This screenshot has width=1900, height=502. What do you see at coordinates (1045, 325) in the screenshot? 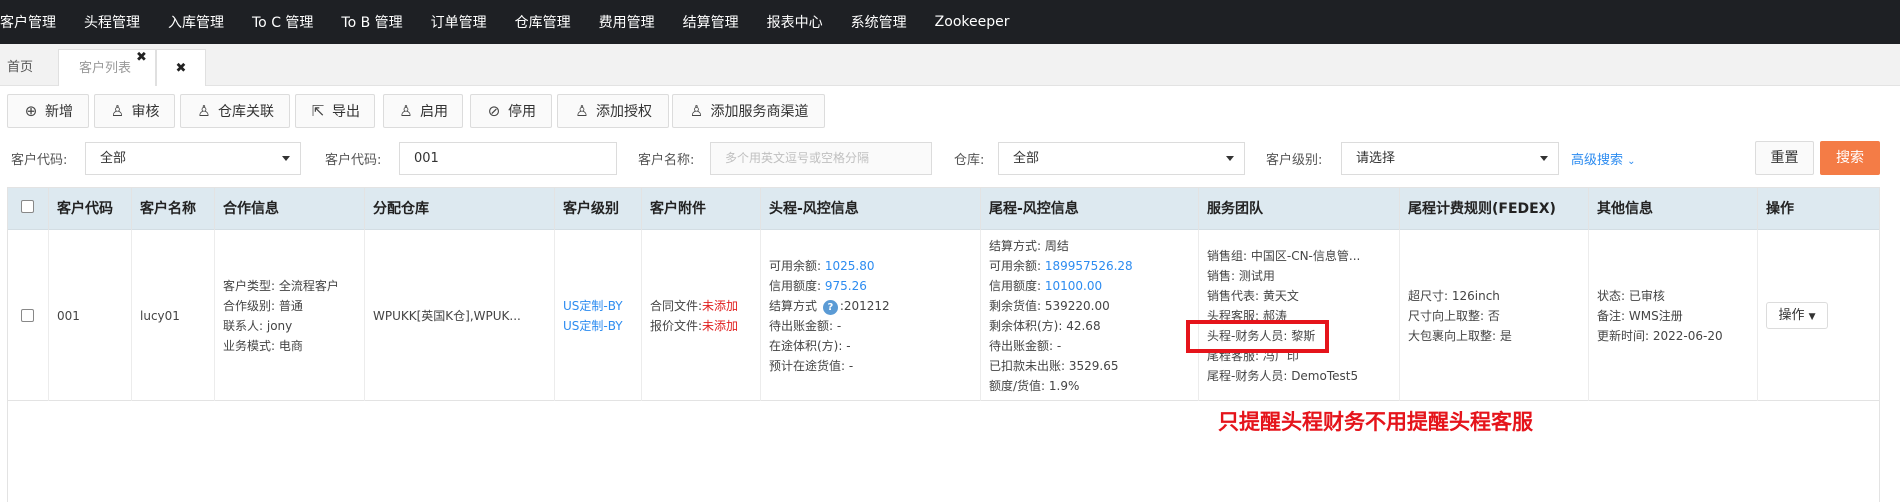
I see `tail-remaining-volume: 剩余体积(方): 42.68` at bounding box center [1045, 325].